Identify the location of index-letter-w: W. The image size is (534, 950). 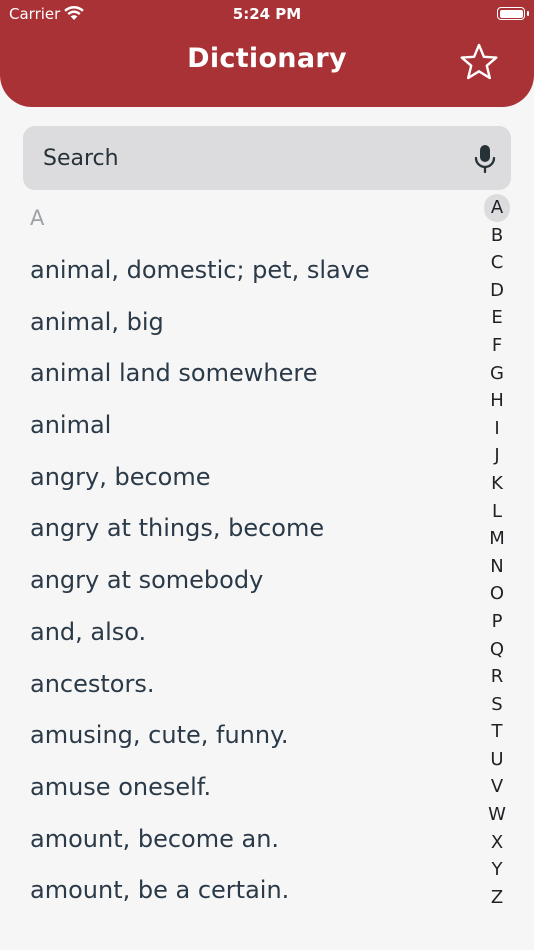
(497, 815).